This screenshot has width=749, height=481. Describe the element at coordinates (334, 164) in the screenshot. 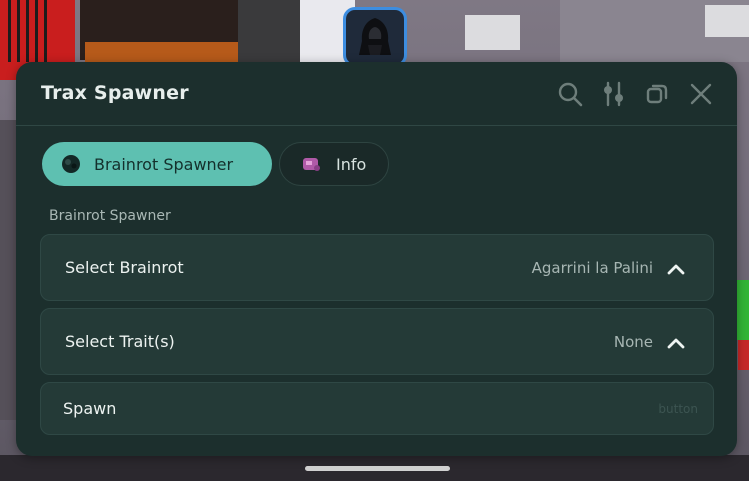

I see `tab-info: Info` at that location.